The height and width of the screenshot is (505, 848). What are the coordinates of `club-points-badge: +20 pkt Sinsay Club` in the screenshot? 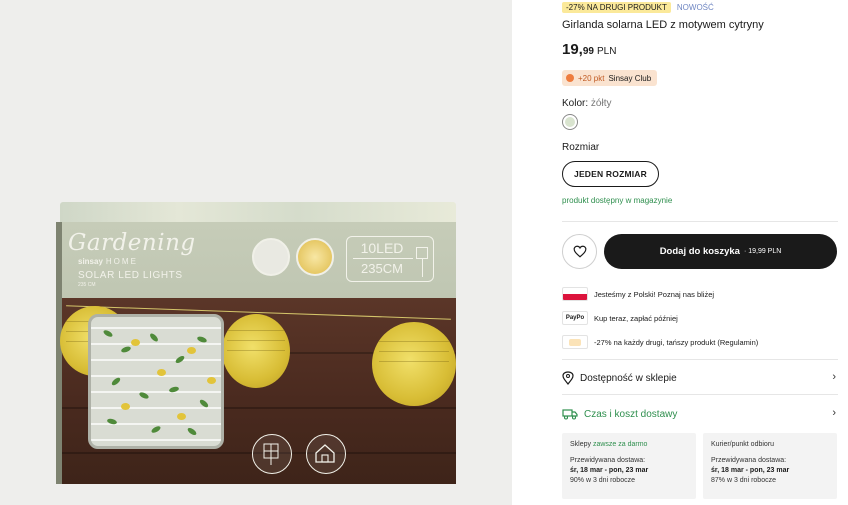 It's located at (610, 78).